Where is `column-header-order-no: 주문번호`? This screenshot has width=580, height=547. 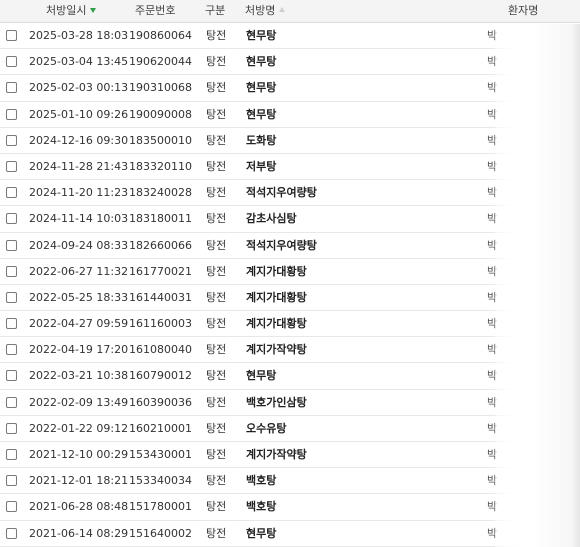 column-header-order-no: 주문번호 is located at coordinates (155, 11).